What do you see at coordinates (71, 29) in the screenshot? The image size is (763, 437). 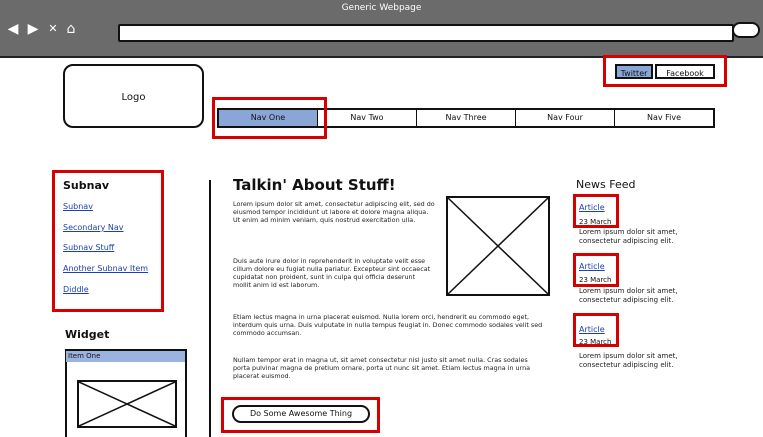 I see `home-icon: ⌂` at bounding box center [71, 29].